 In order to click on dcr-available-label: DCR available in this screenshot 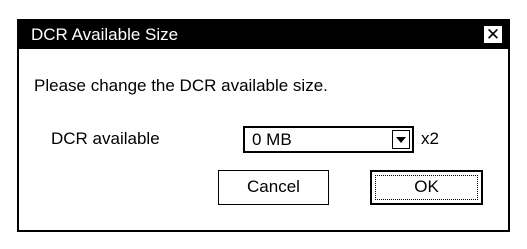, I will do `click(105, 138)`.